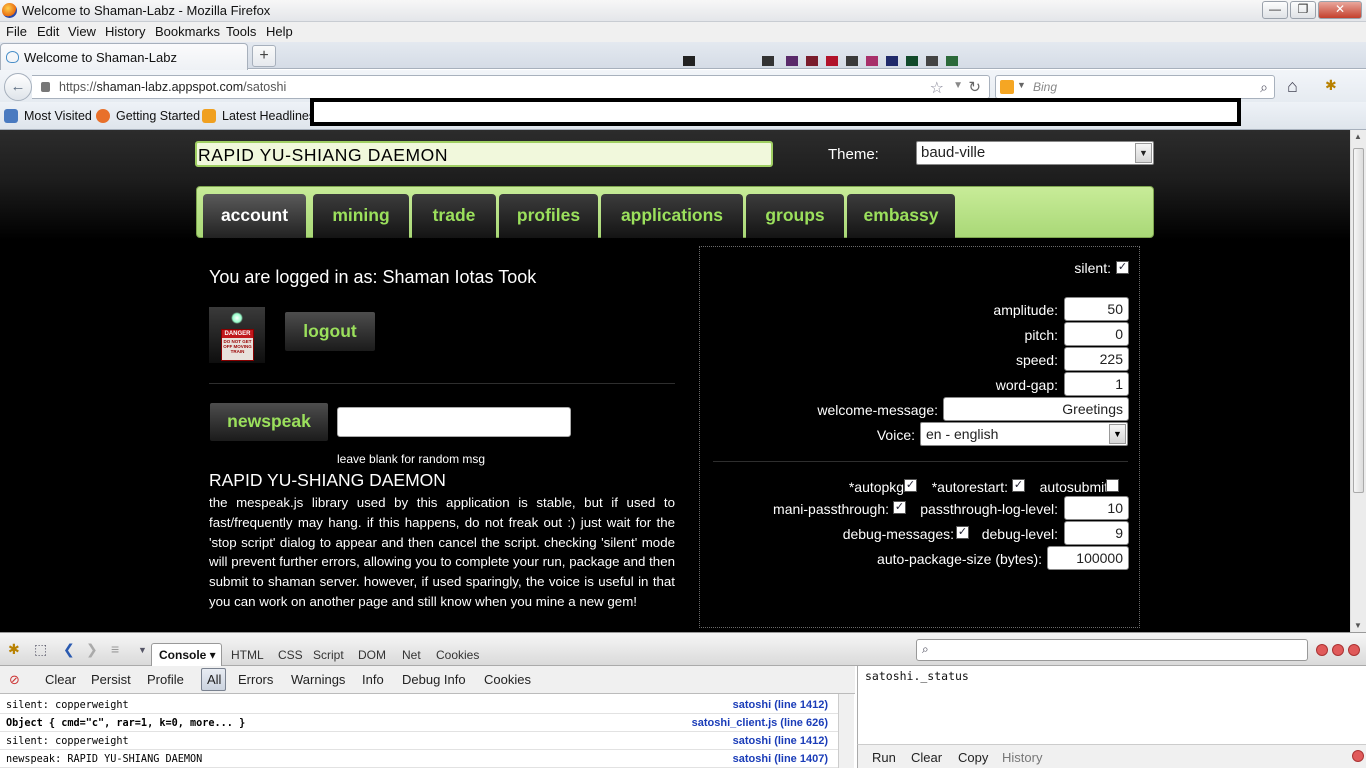 This screenshot has height=768, width=1366. I want to click on autosubmit-label: autosubmit:, so click(1075, 487).